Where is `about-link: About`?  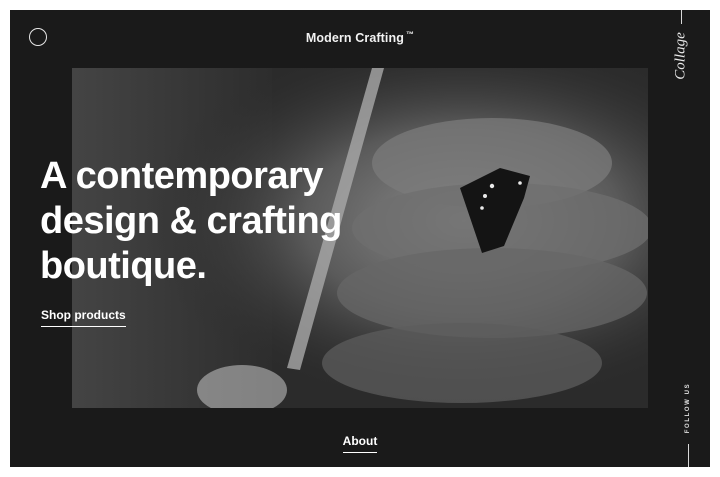 about-link: About is located at coordinates (360, 443).